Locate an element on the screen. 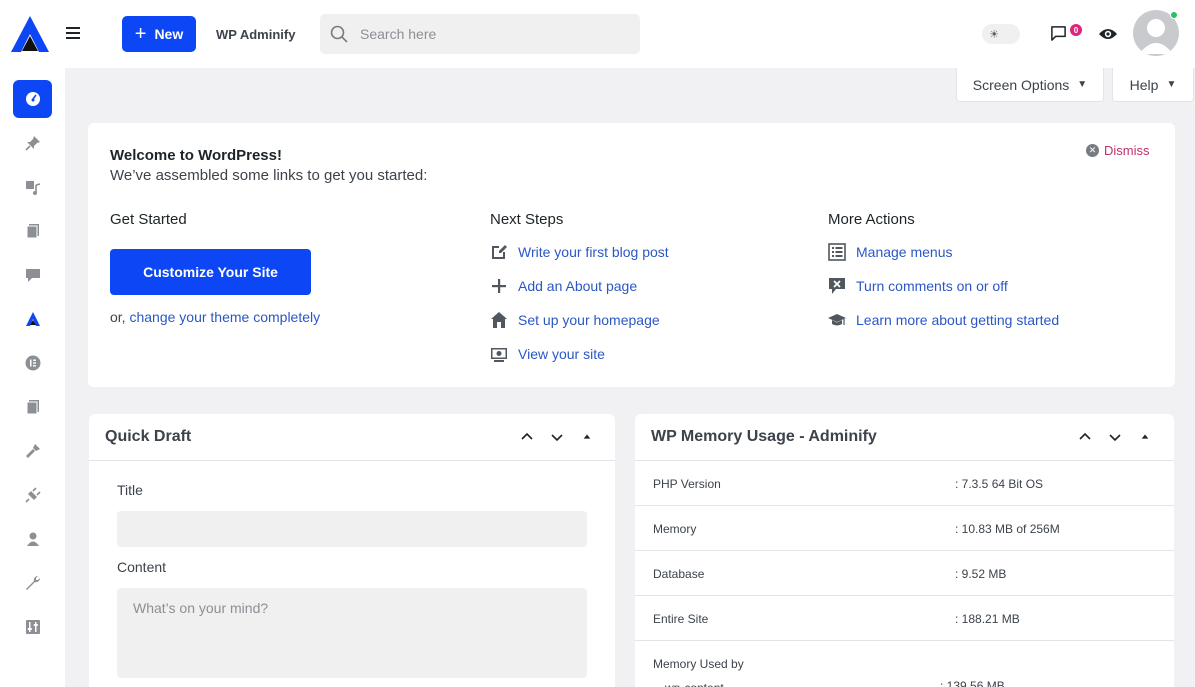 This screenshot has height=687, width=1195. memory-sub-key: wp-content is located at coordinates (694, 684).